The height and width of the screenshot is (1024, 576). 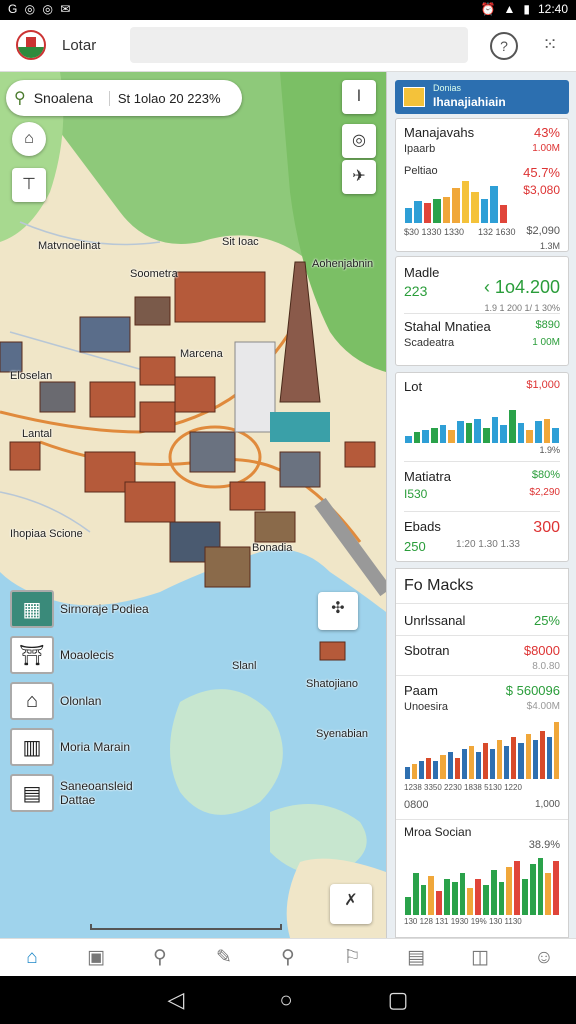 What do you see at coordinates (438, 832) in the screenshot?
I see `chart-title: Mroa Socian` at bounding box center [438, 832].